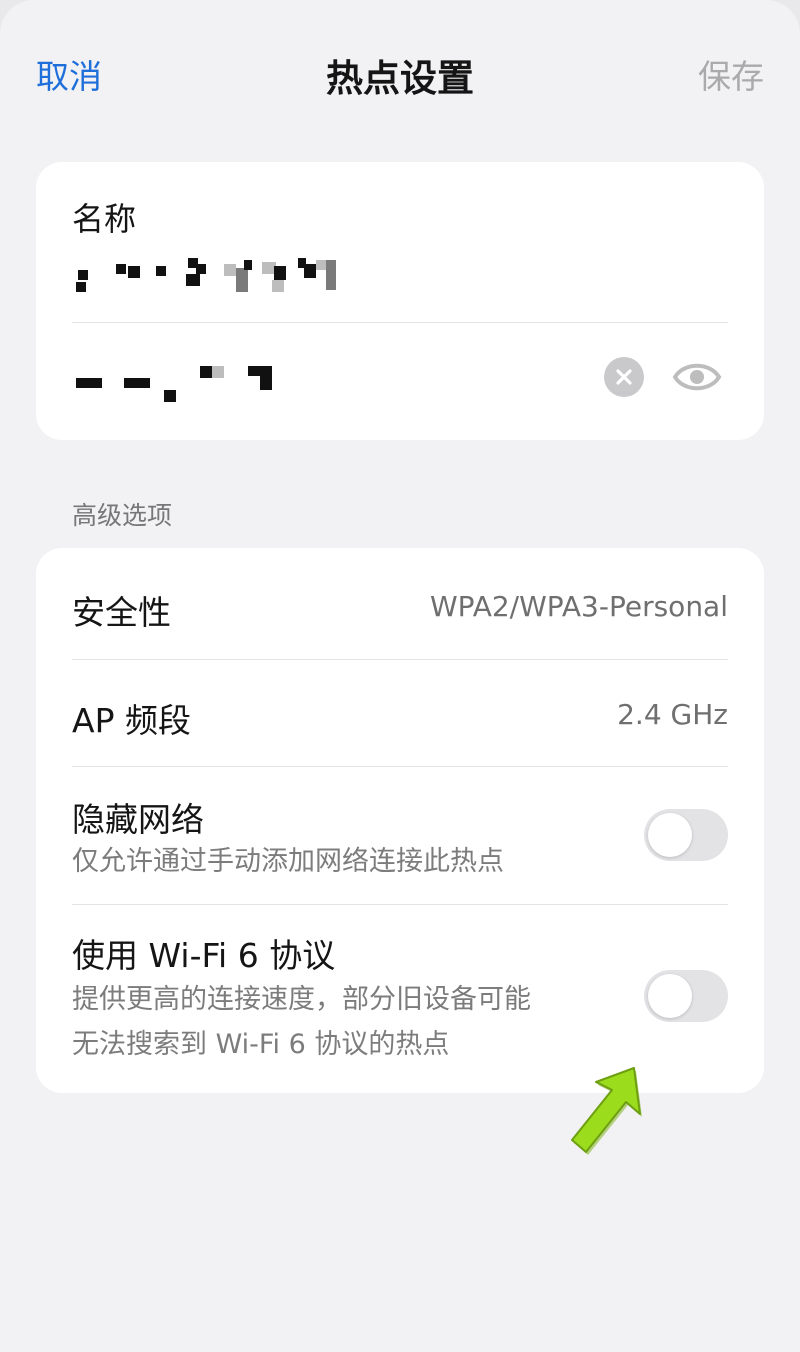 This screenshot has height=1352, width=800. Describe the element at coordinates (261, 1044) in the screenshot. I see `wifi6-description-line2: 无法搜索到 Wi-Fi 6 协议的热点` at that location.